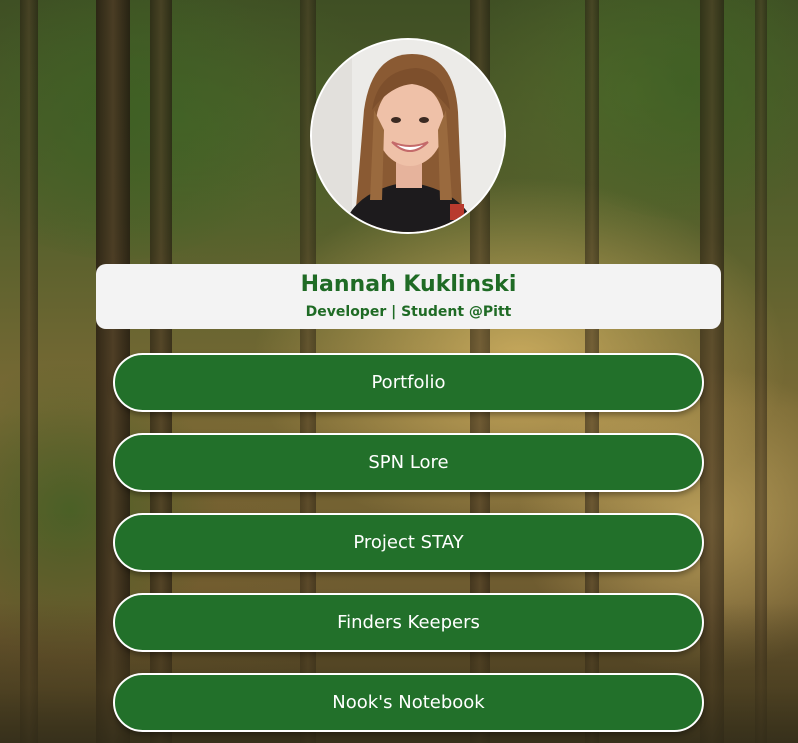 The image size is (798, 743). I want to click on profile-name: Hannah Kuklinski, so click(408, 284).